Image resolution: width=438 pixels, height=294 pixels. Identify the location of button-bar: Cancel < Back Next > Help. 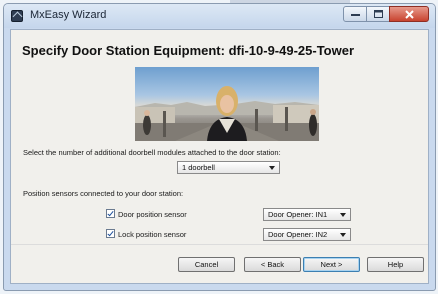
(219, 263).